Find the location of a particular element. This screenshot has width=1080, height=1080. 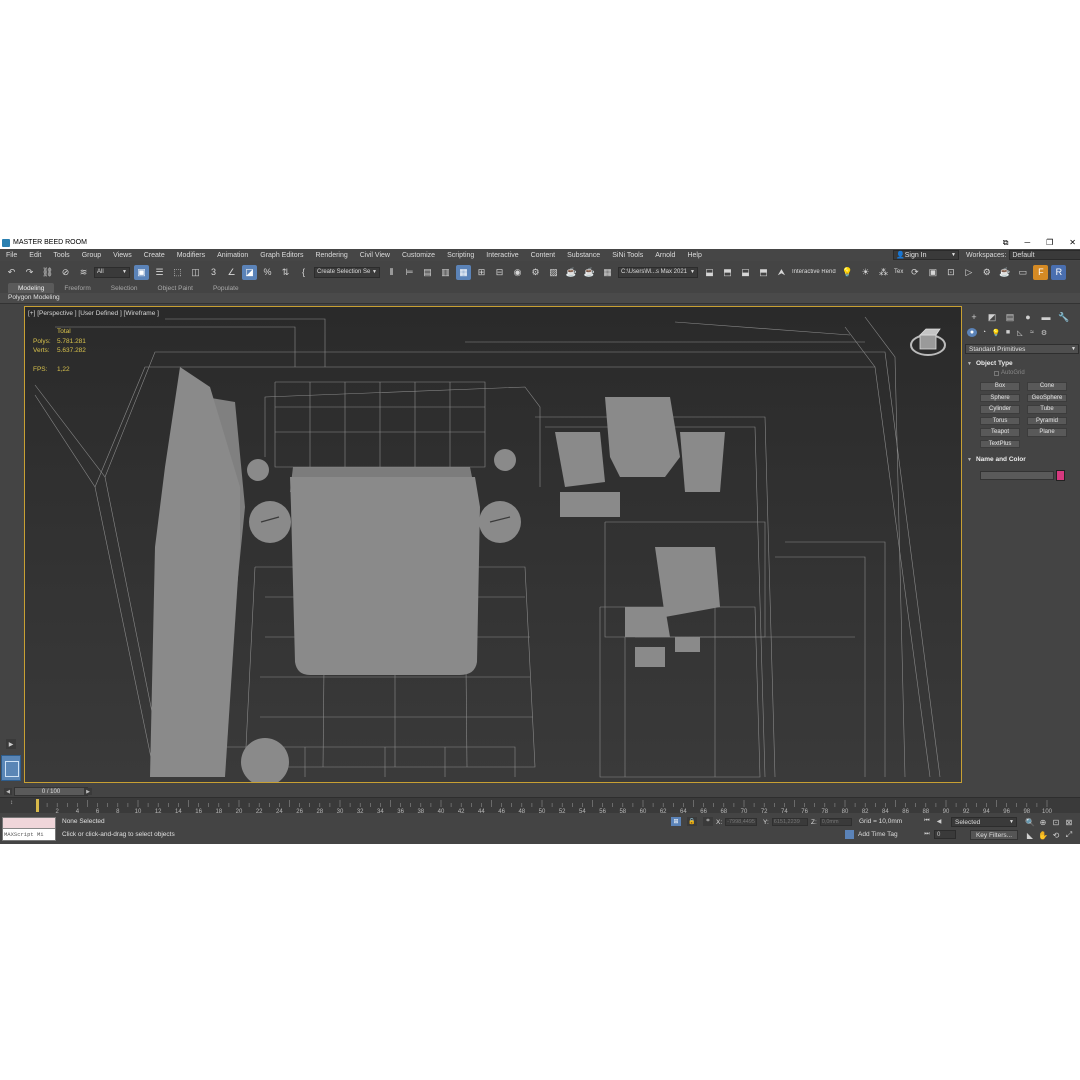

key-mode-dropdown: Selected ▼ is located at coordinates (984, 822).